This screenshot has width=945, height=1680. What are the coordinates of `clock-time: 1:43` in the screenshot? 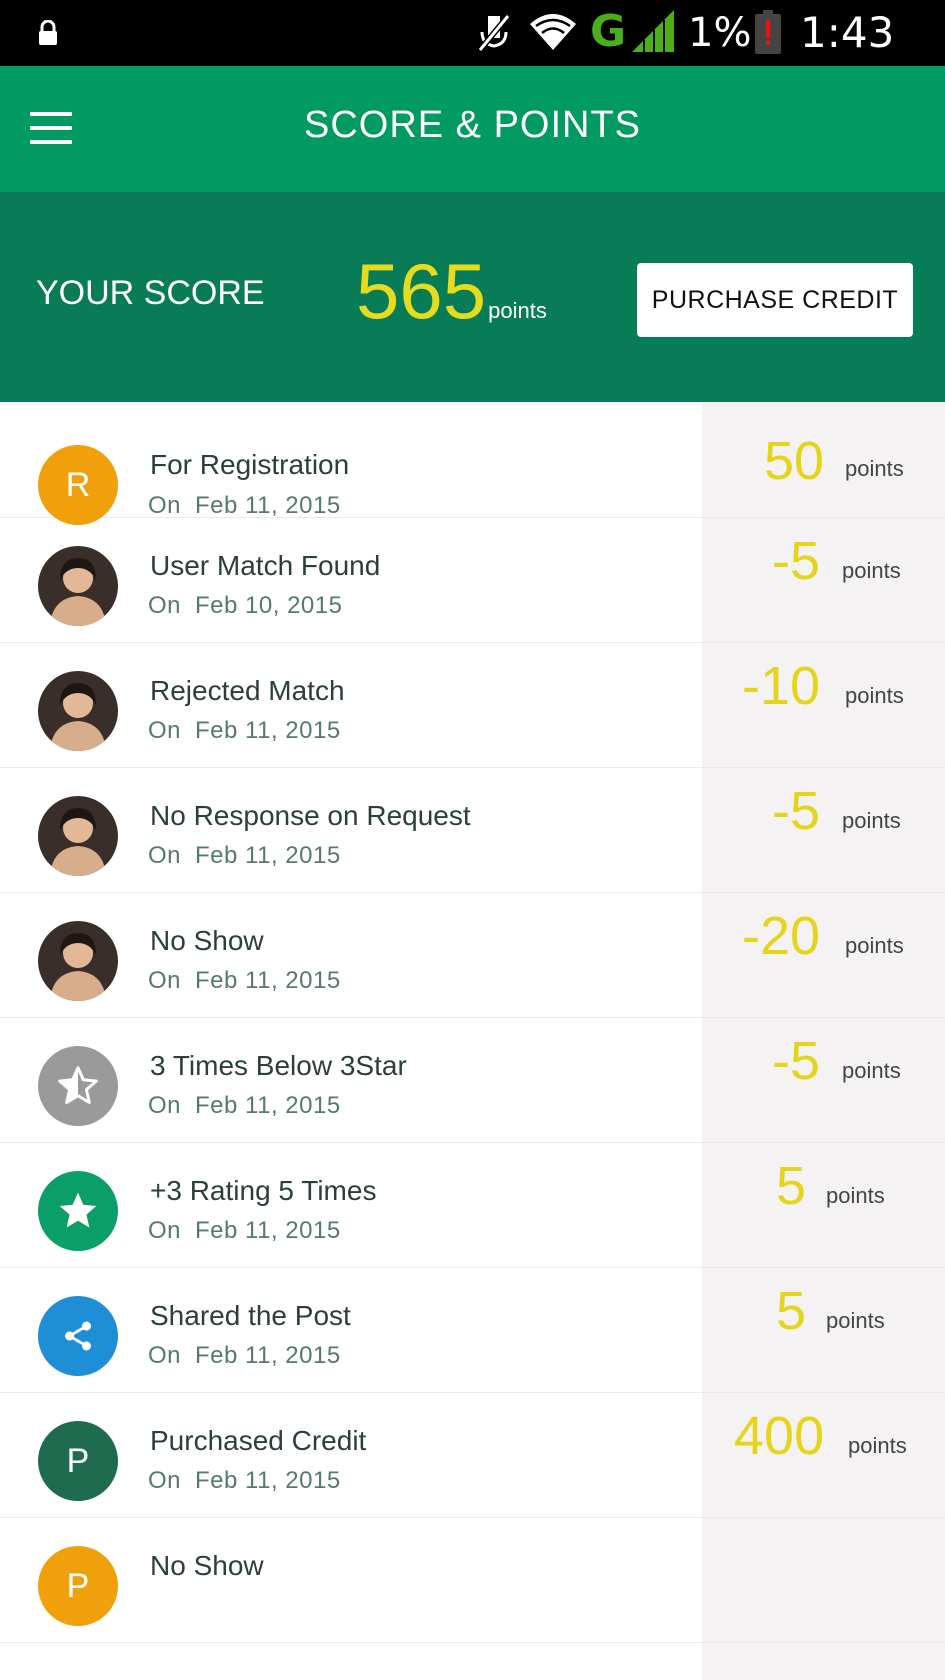 It's located at (847, 32).